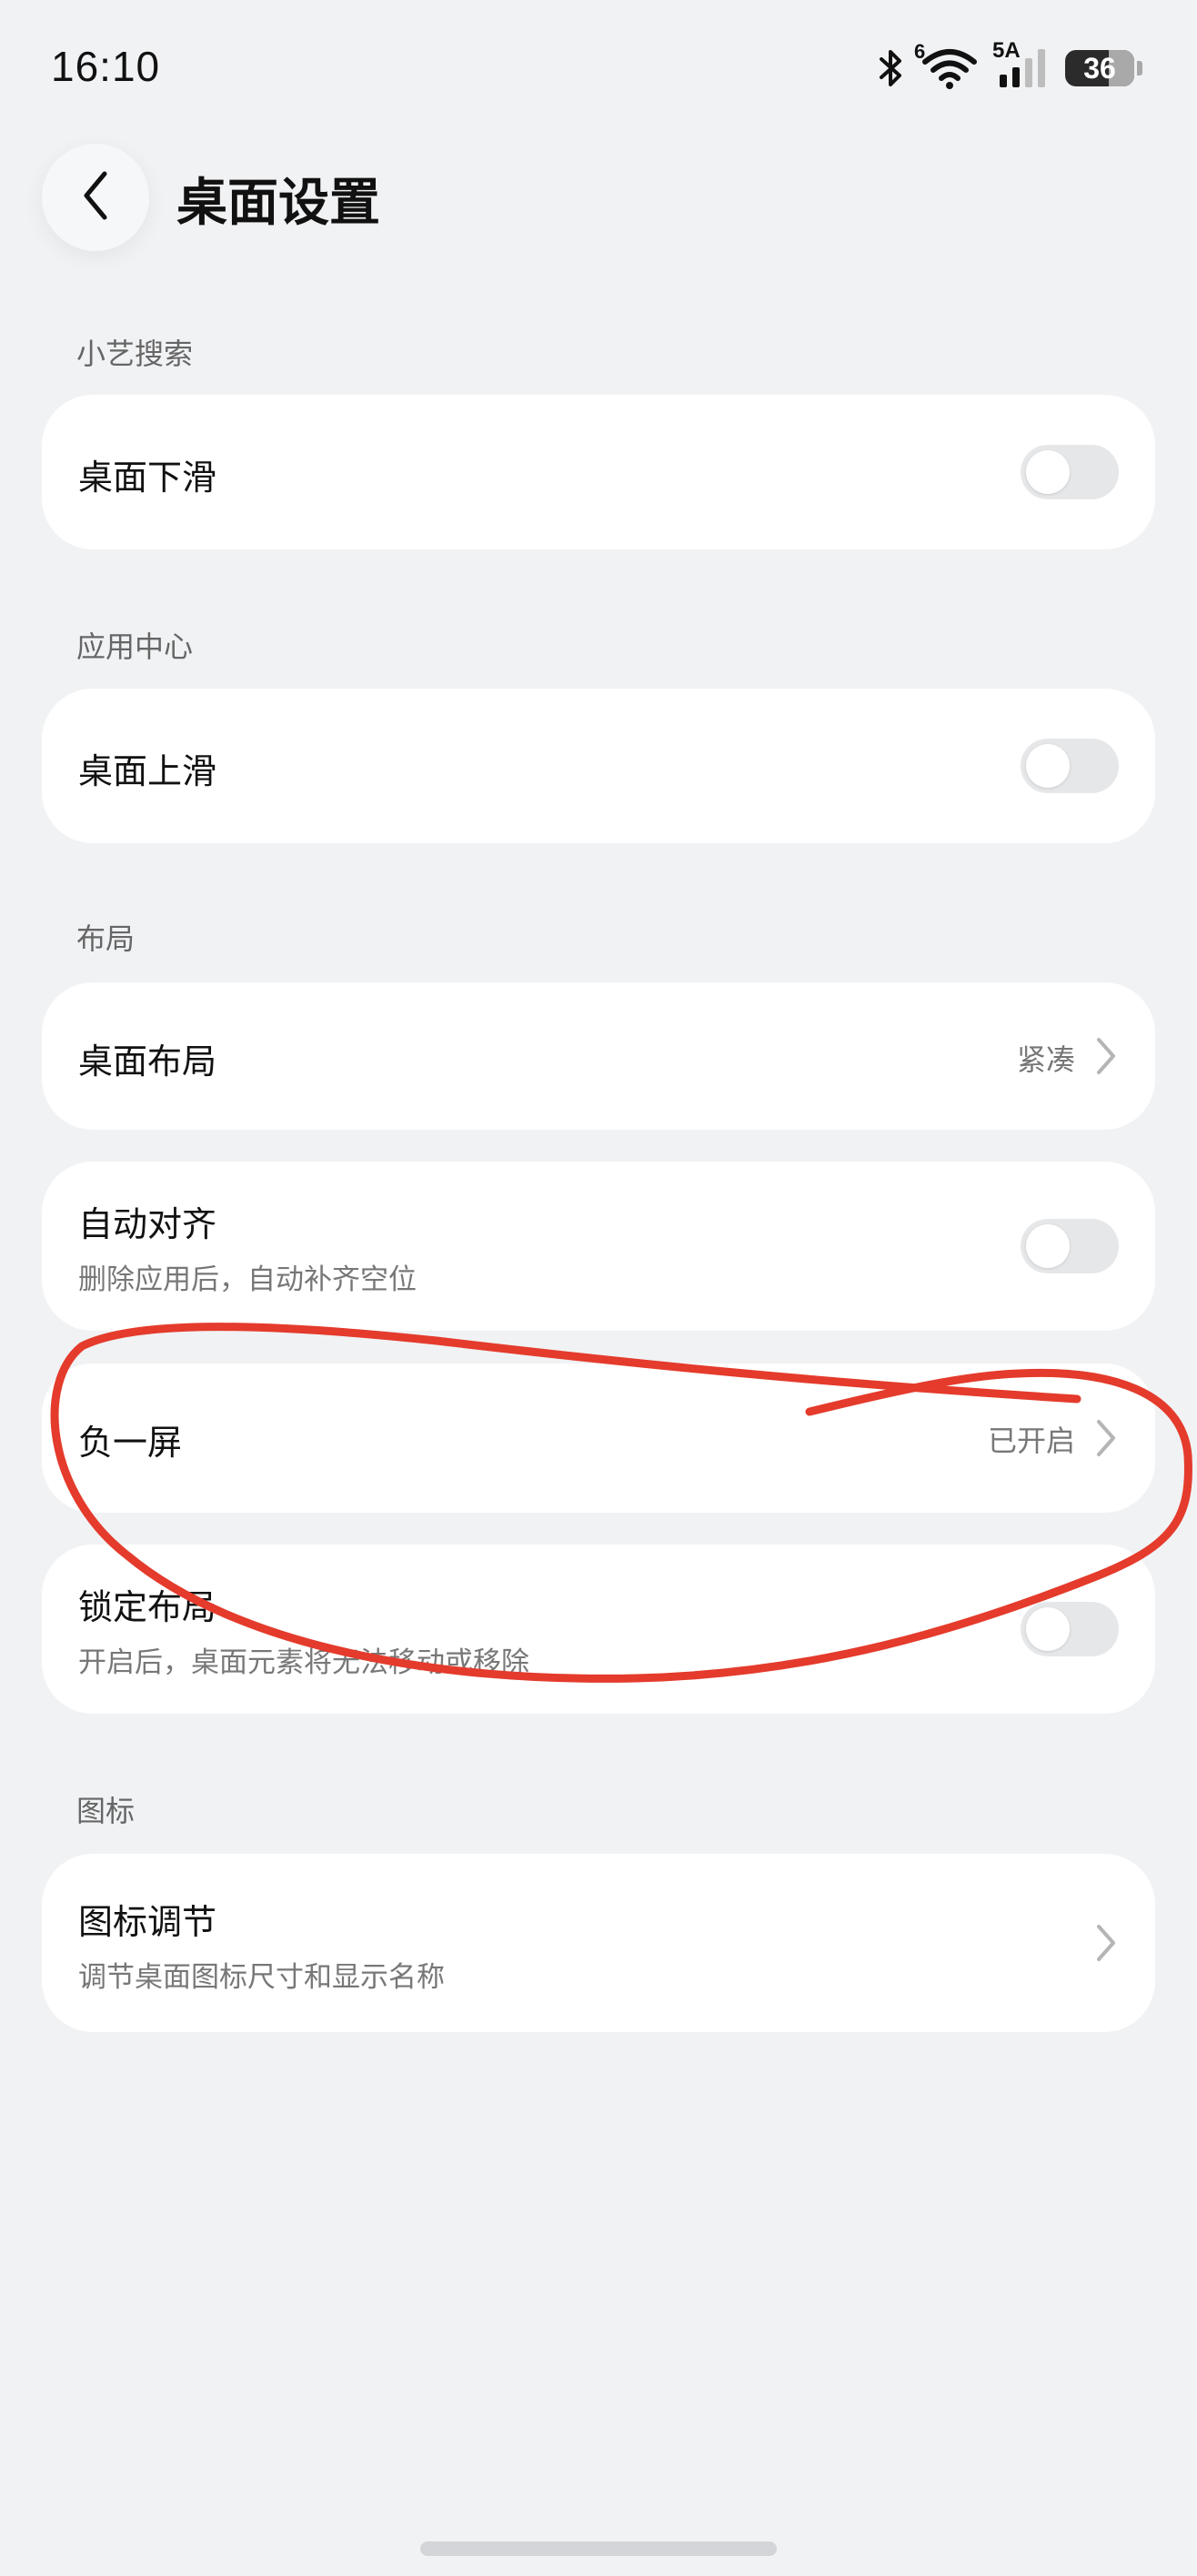  I want to click on battery-body: 36, so click(1099, 68).